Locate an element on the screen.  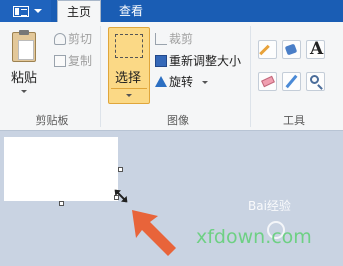
resize-handle-bottom is located at coordinates (61, 203).